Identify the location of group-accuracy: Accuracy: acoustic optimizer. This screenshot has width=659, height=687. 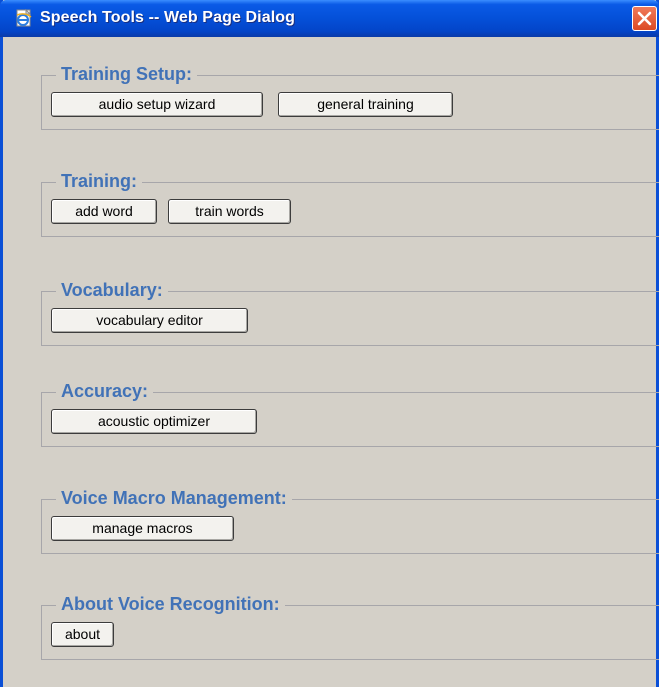
(350, 413).